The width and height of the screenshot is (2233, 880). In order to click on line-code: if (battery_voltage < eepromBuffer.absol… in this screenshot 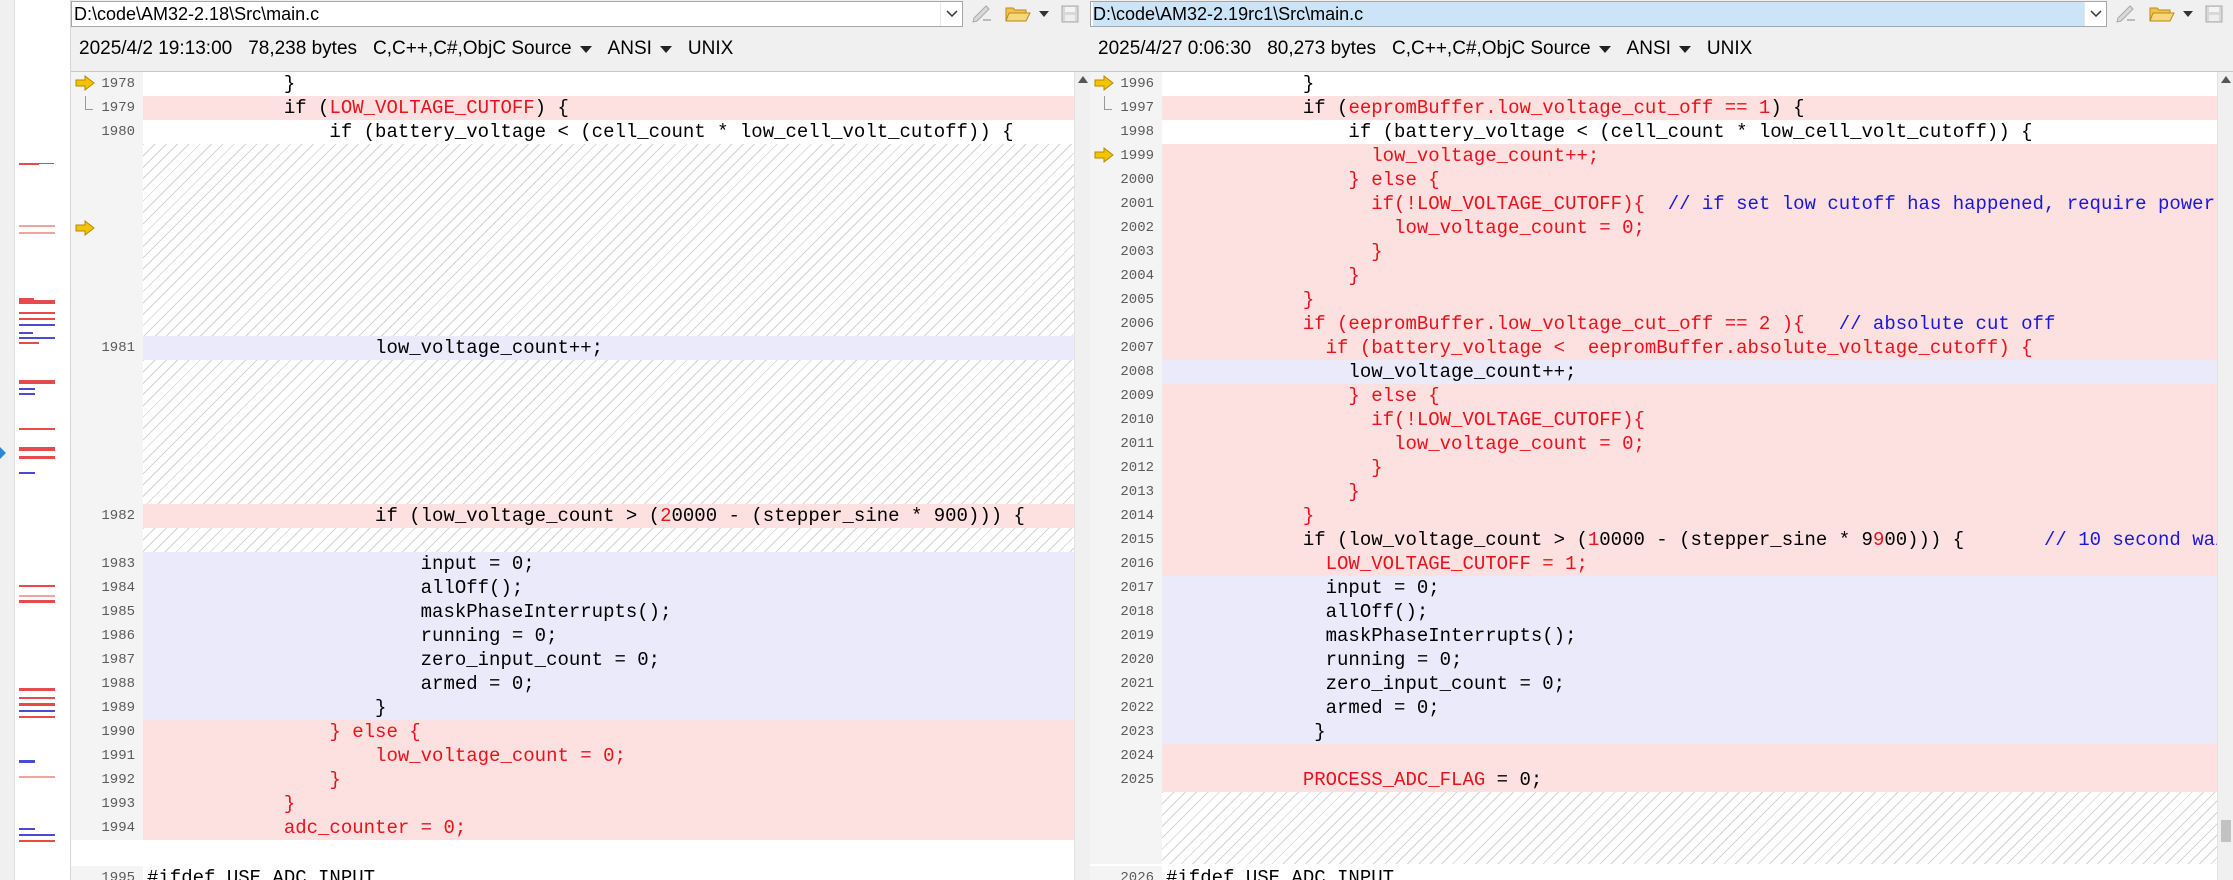, I will do `click(1697, 348)`.